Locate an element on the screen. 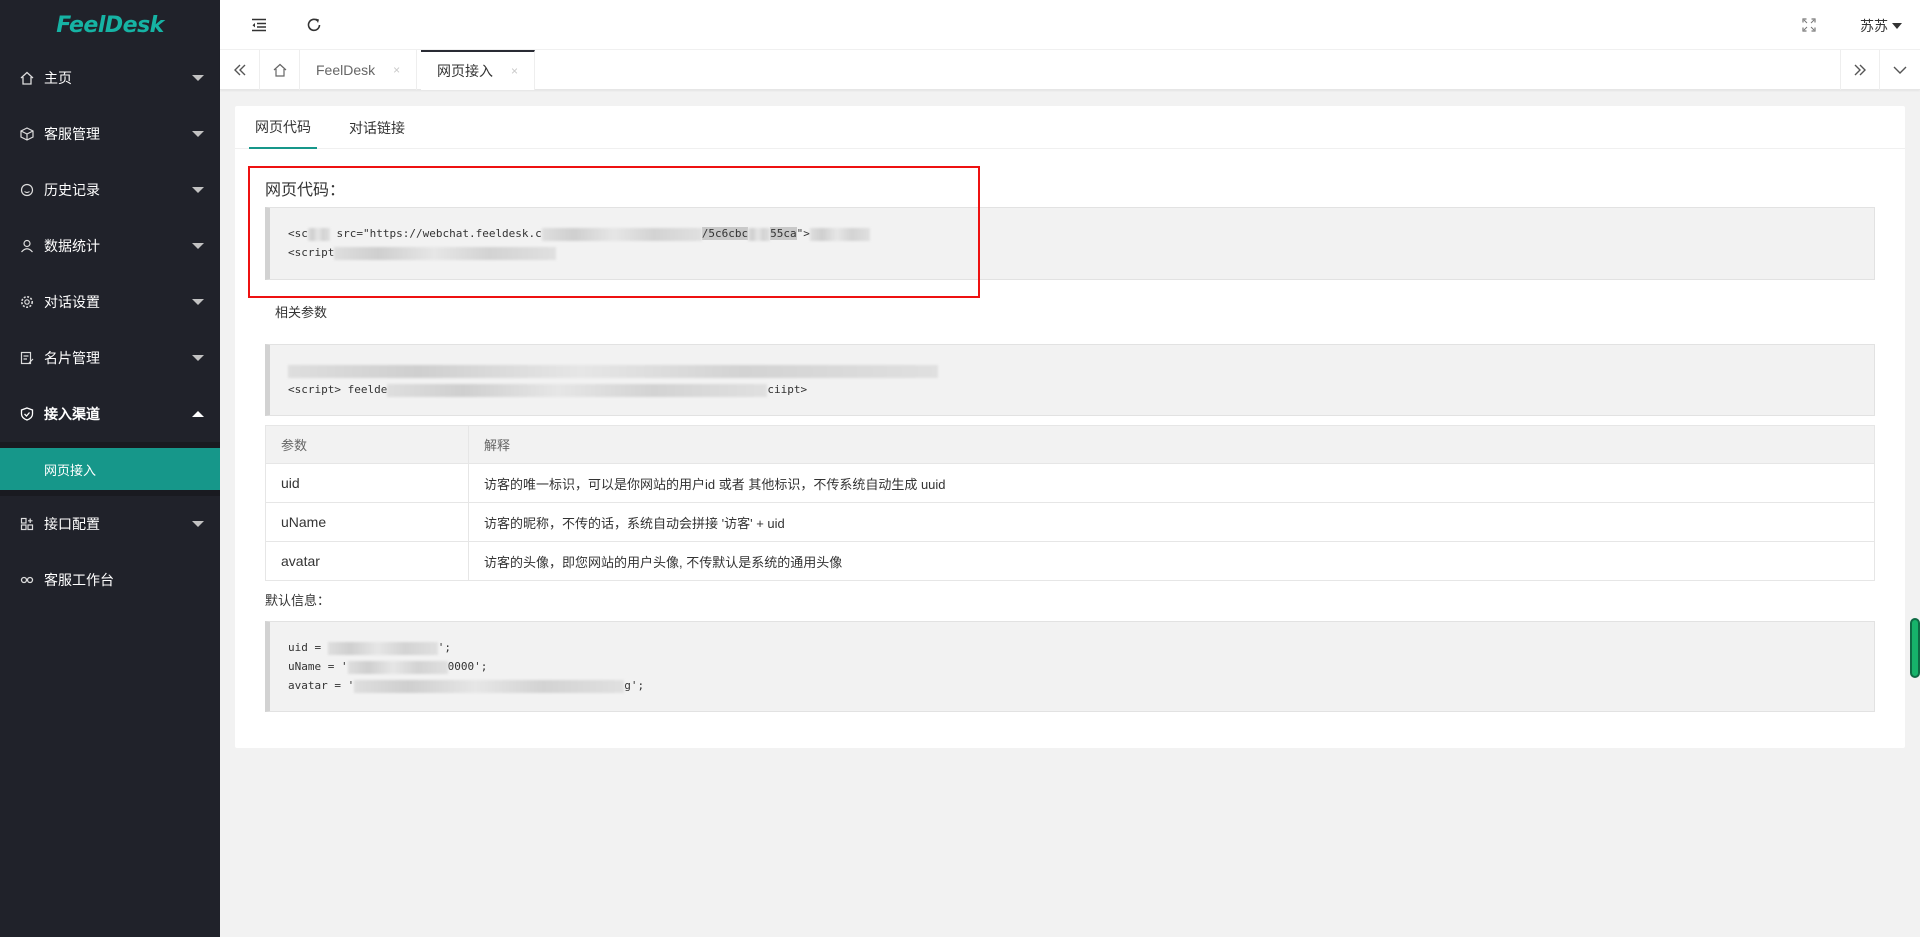 The image size is (1920, 937). sidebar-item-api: 接口配置 is located at coordinates (110, 524).